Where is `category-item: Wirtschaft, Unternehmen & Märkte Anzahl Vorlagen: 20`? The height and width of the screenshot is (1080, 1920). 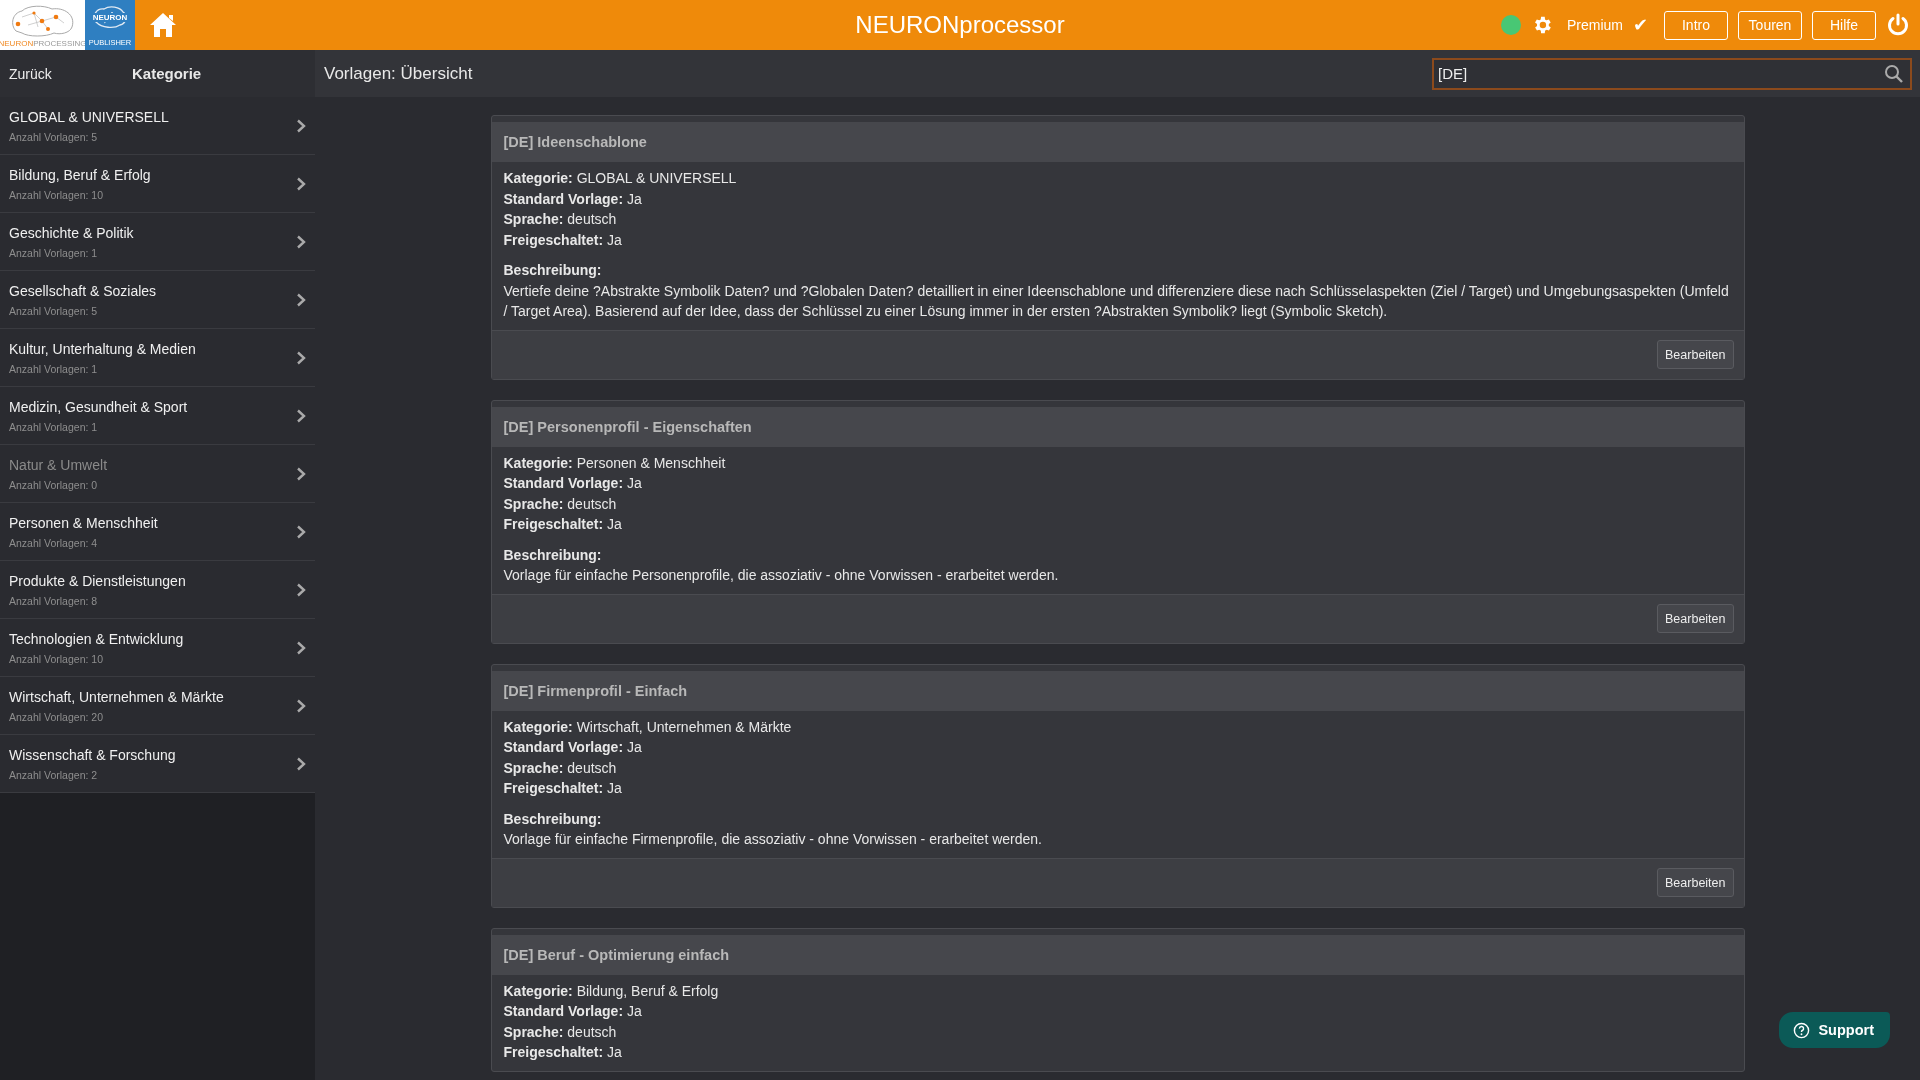 category-item: Wirtschaft, Unternehmen & Märkte Anzahl Vorlagen: 20 is located at coordinates (157, 706).